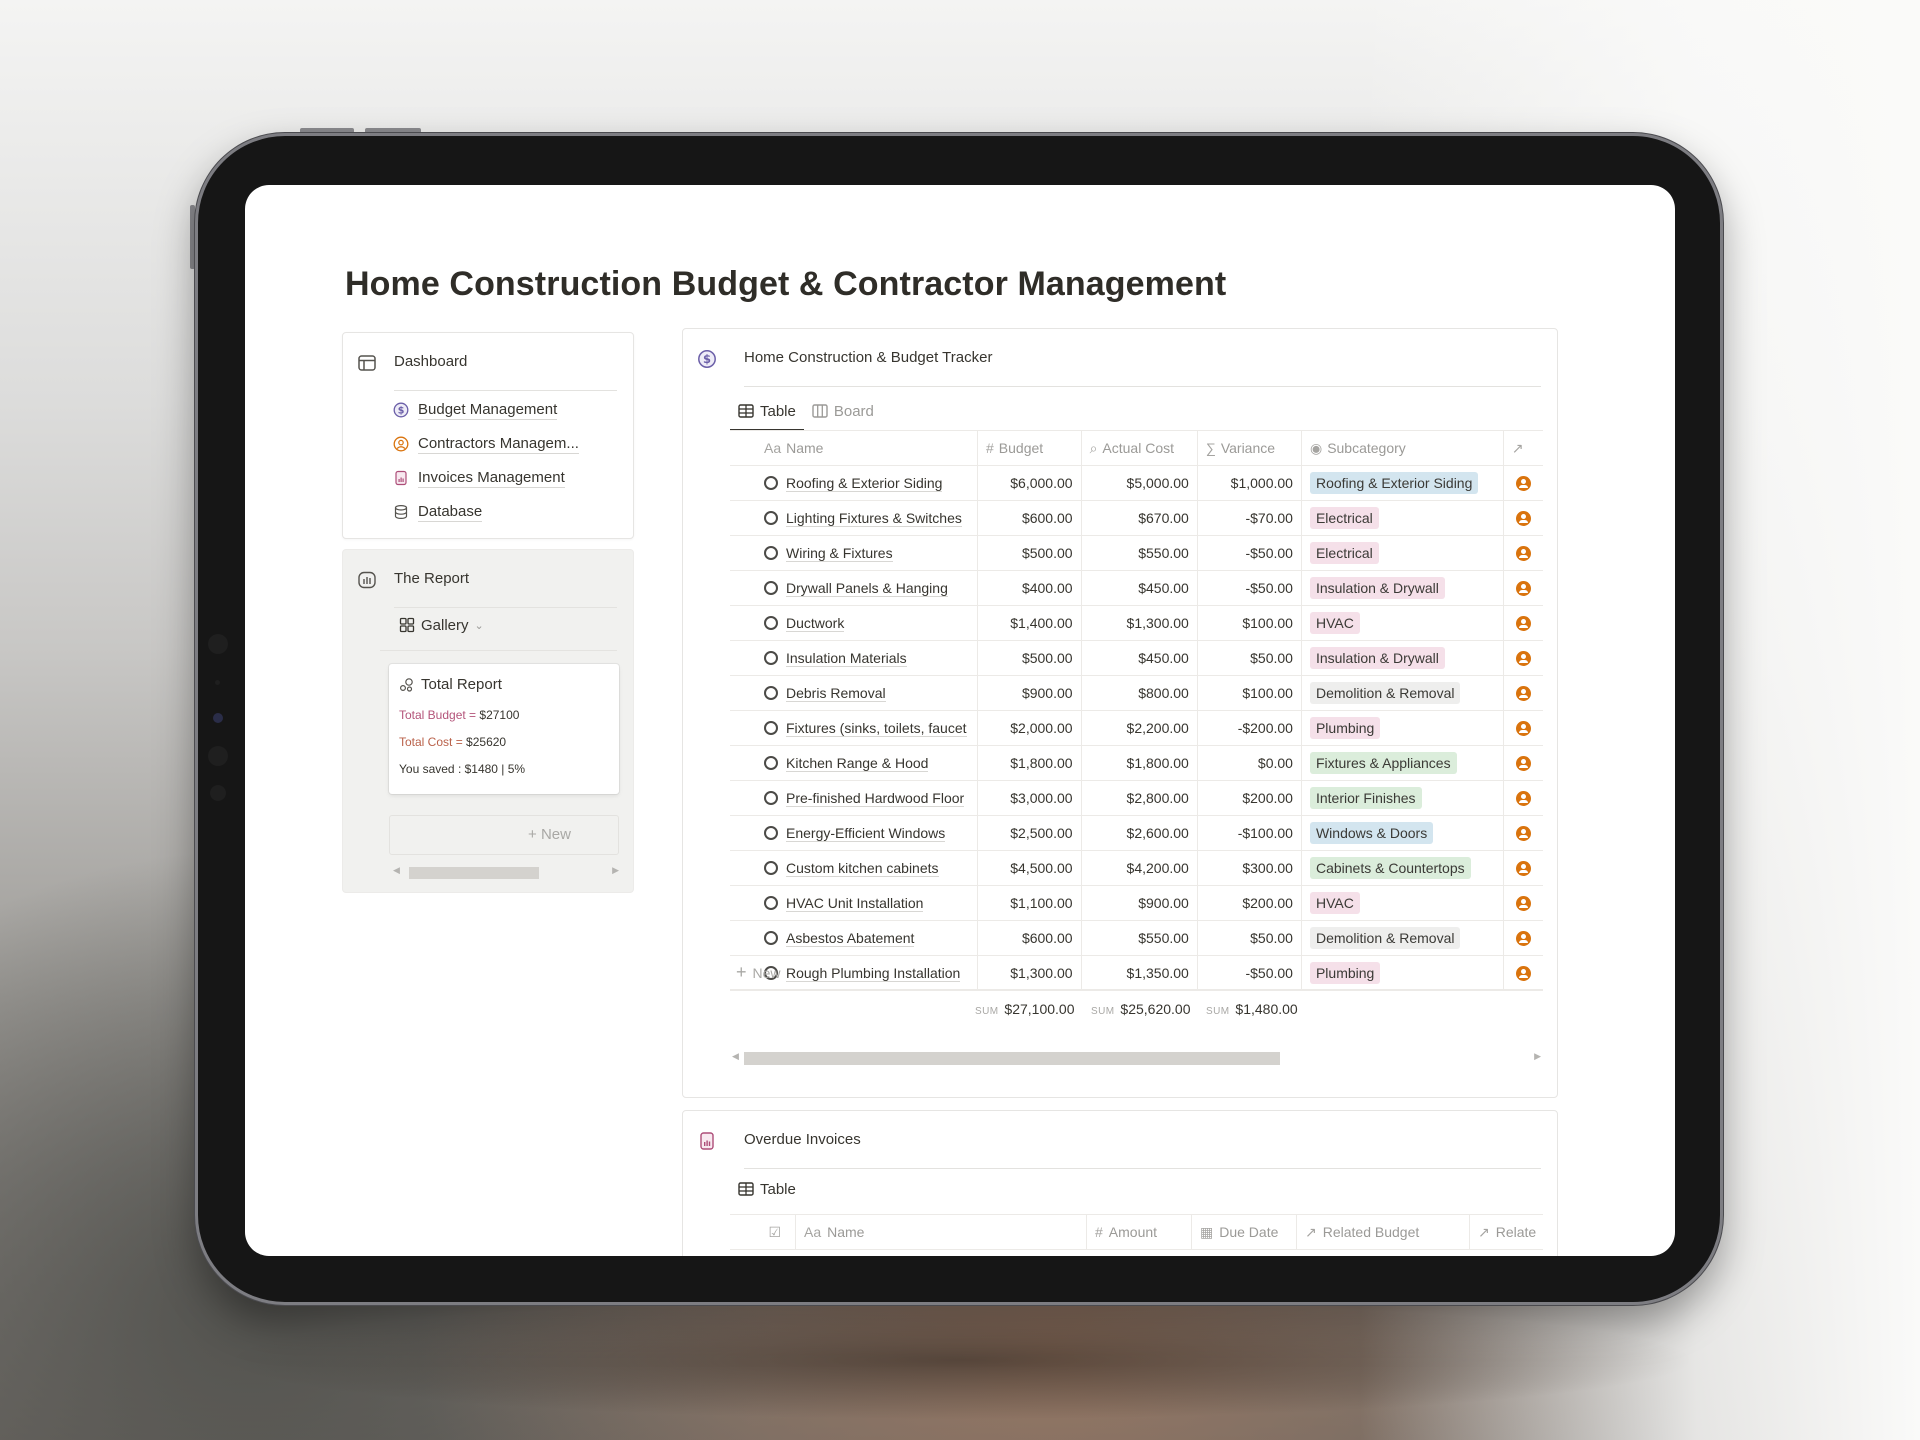 This screenshot has width=1920, height=1440. Describe the element at coordinates (1244, 1232) in the screenshot. I see `column-header-due-date: ▦ Due Date` at that location.